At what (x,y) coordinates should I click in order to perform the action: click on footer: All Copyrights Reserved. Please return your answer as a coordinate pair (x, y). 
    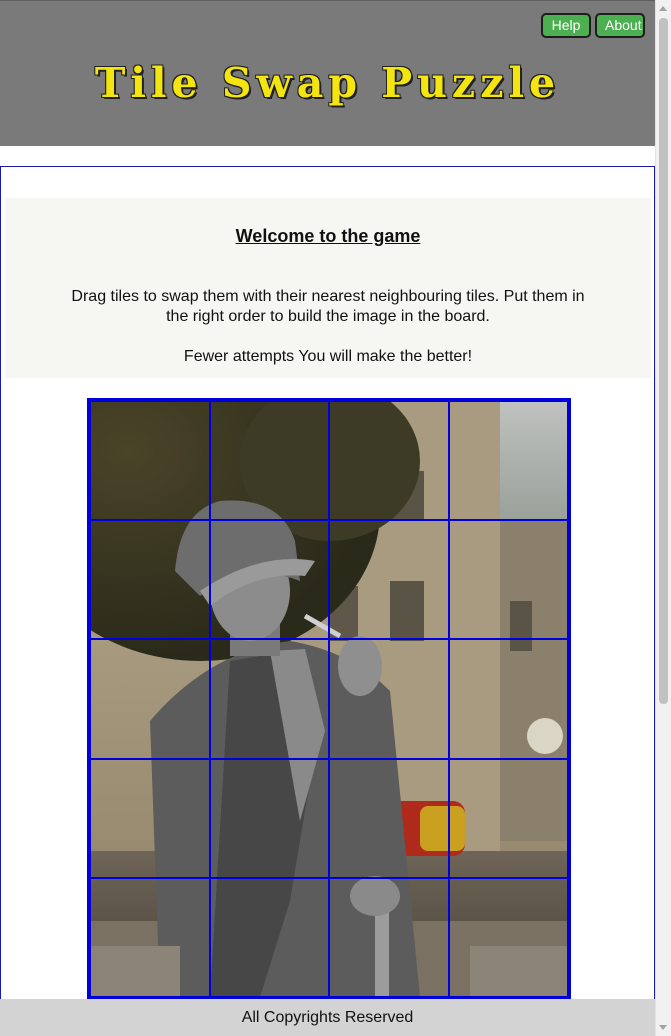
    Looking at the image, I should click on (327, 1017).